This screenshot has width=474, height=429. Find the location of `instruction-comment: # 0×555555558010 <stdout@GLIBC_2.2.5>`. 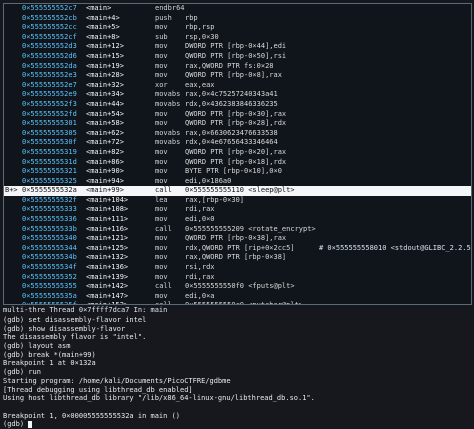

instruction-comment: # 0×555555558010 <stdout@GLIBC_2.2.5> is located at coordinates (395, 247).